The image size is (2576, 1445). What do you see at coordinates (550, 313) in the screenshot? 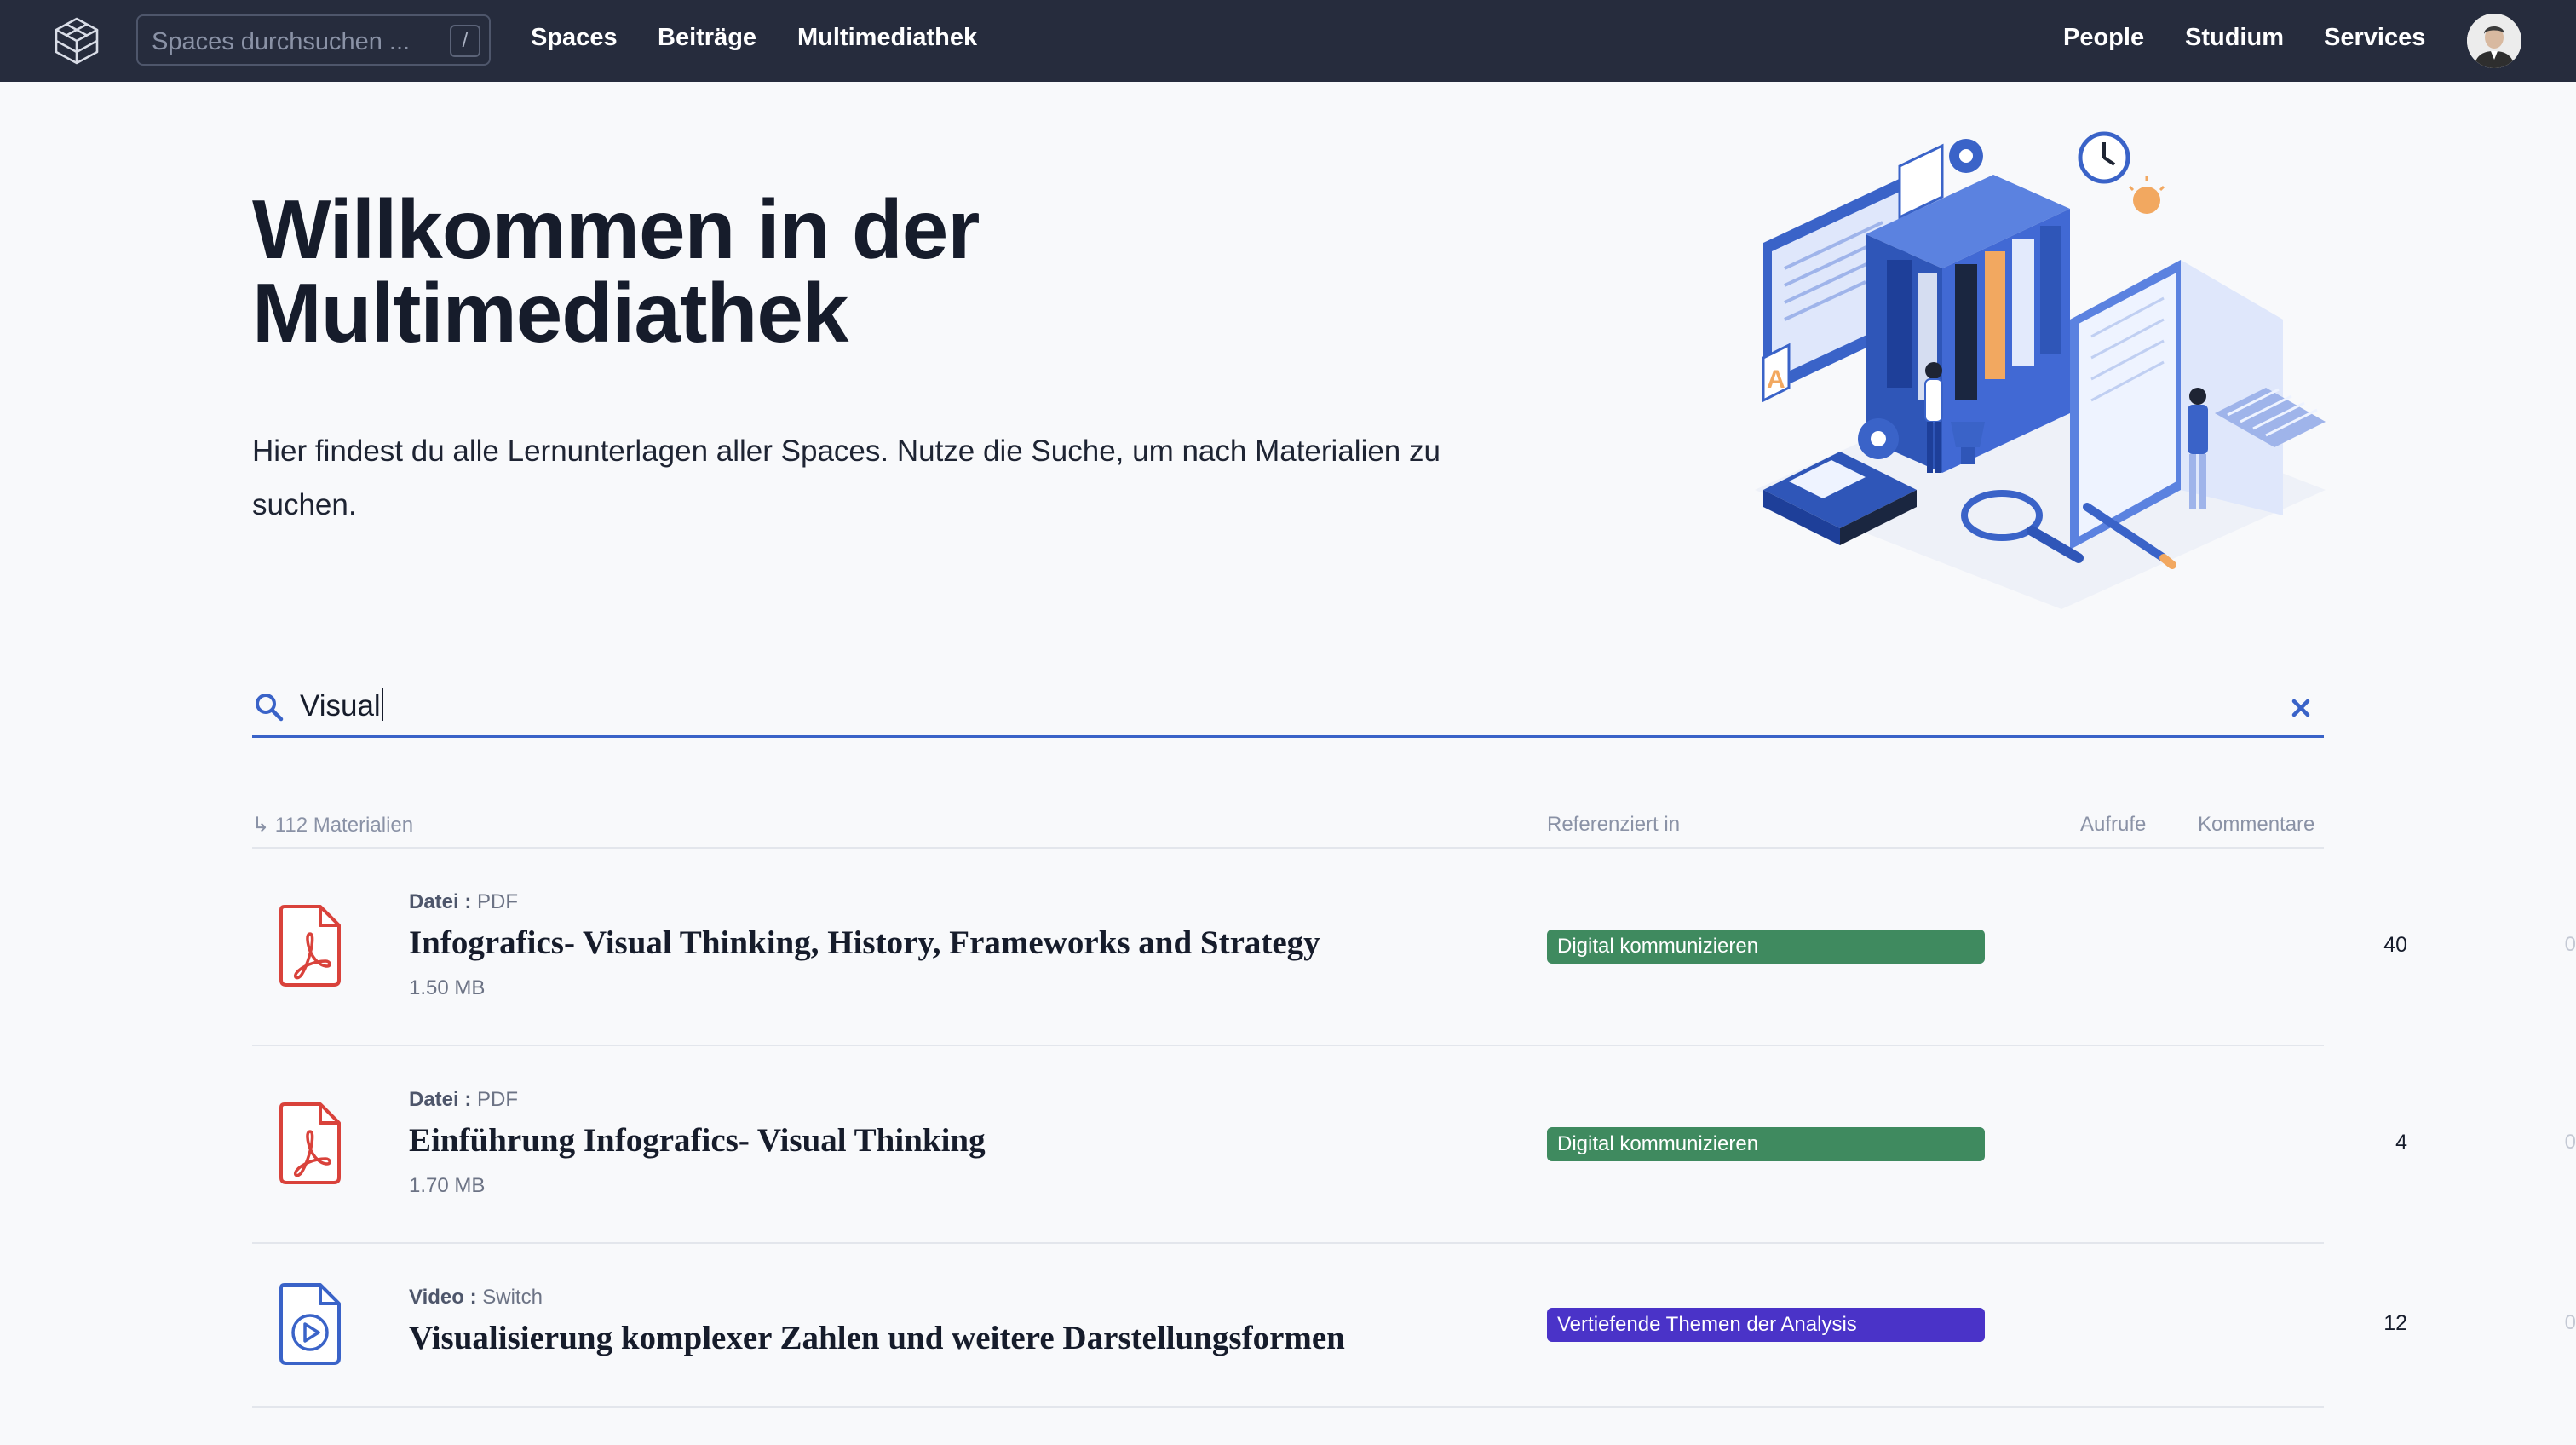
I see `page-title-line-2: Multimediathek` at bounding box center [550, 313].